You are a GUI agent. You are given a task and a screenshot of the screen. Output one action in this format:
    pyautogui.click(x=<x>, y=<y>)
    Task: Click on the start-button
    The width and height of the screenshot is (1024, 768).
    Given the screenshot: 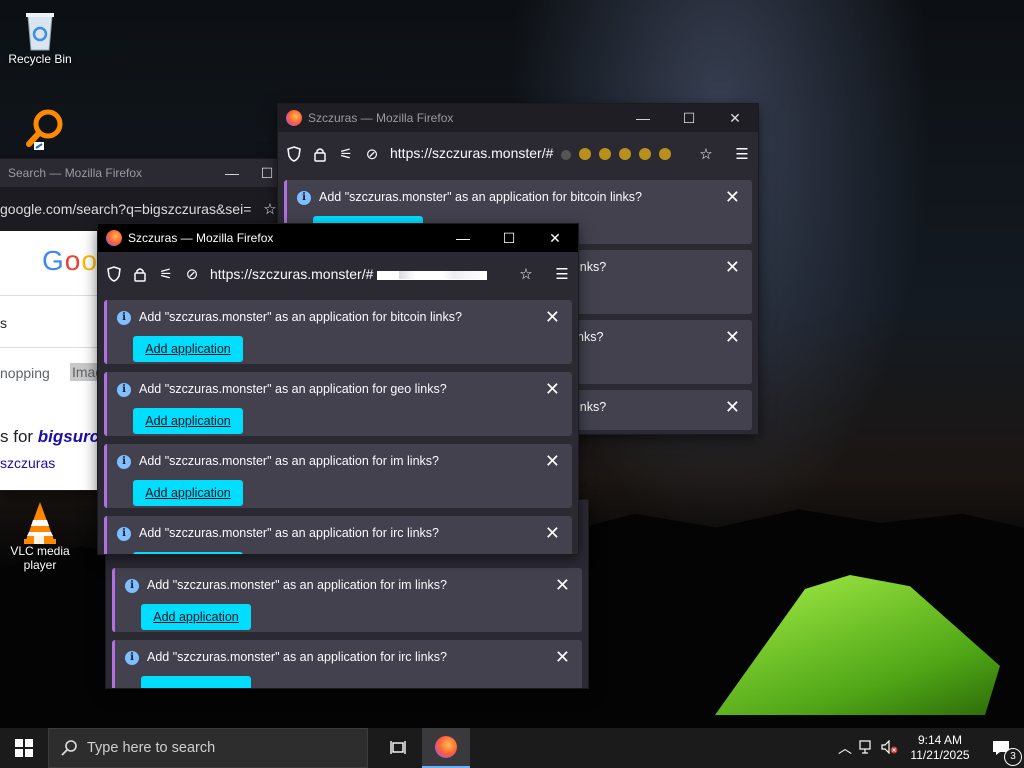 What is the action you would take?
    pyautogui.click(x=24, y=748)
    